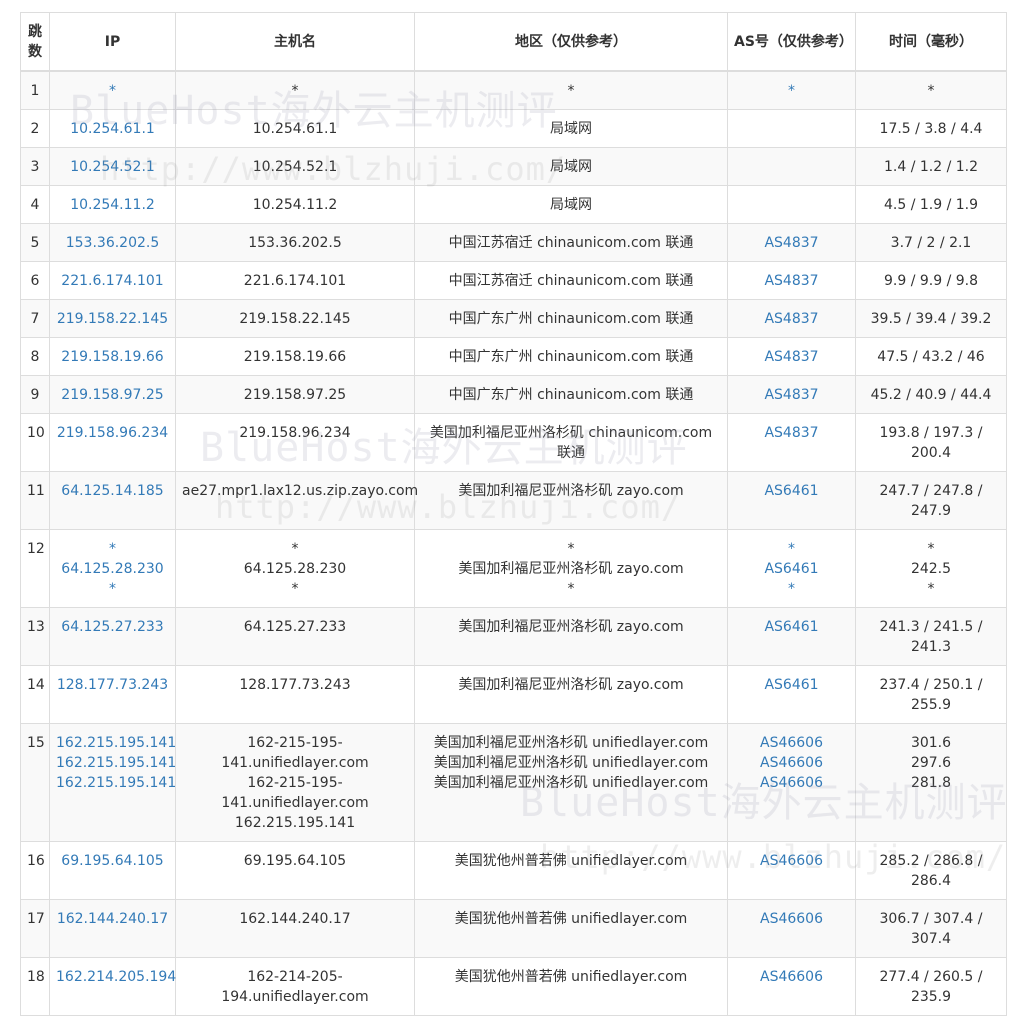  I want to click on cell-region: 美国加利福尼亚州洛杉矶 zayo.com, so click(571, 636).